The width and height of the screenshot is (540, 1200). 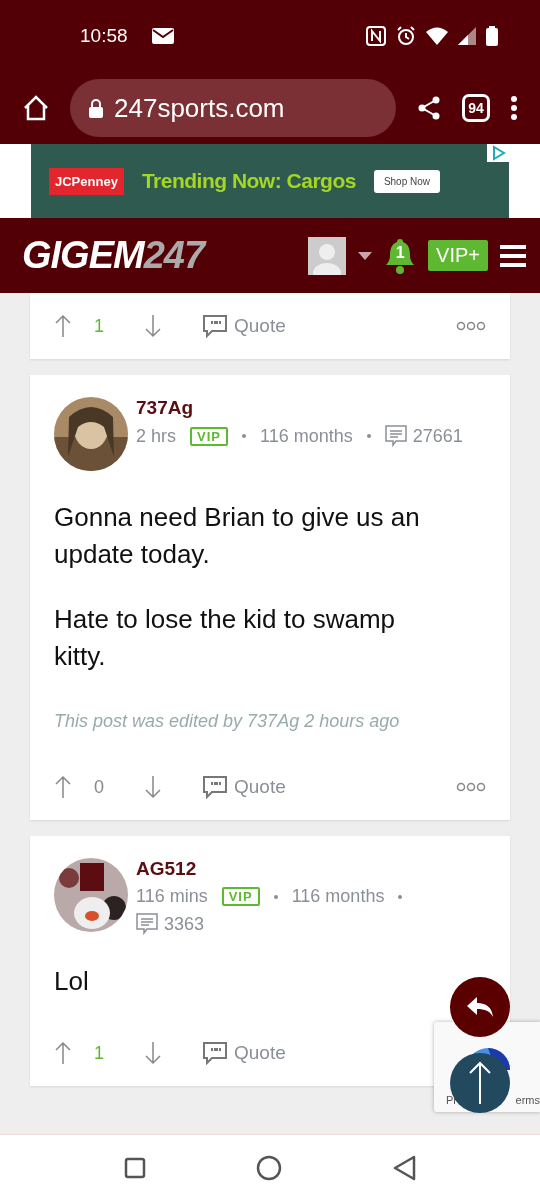 I want to click on alarm-icon, so click(x=406, y=36).